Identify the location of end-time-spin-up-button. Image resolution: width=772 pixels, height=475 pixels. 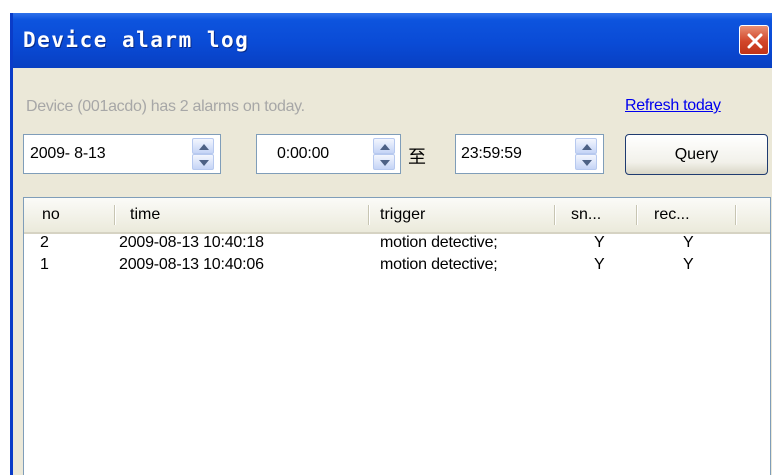
(586, 146).